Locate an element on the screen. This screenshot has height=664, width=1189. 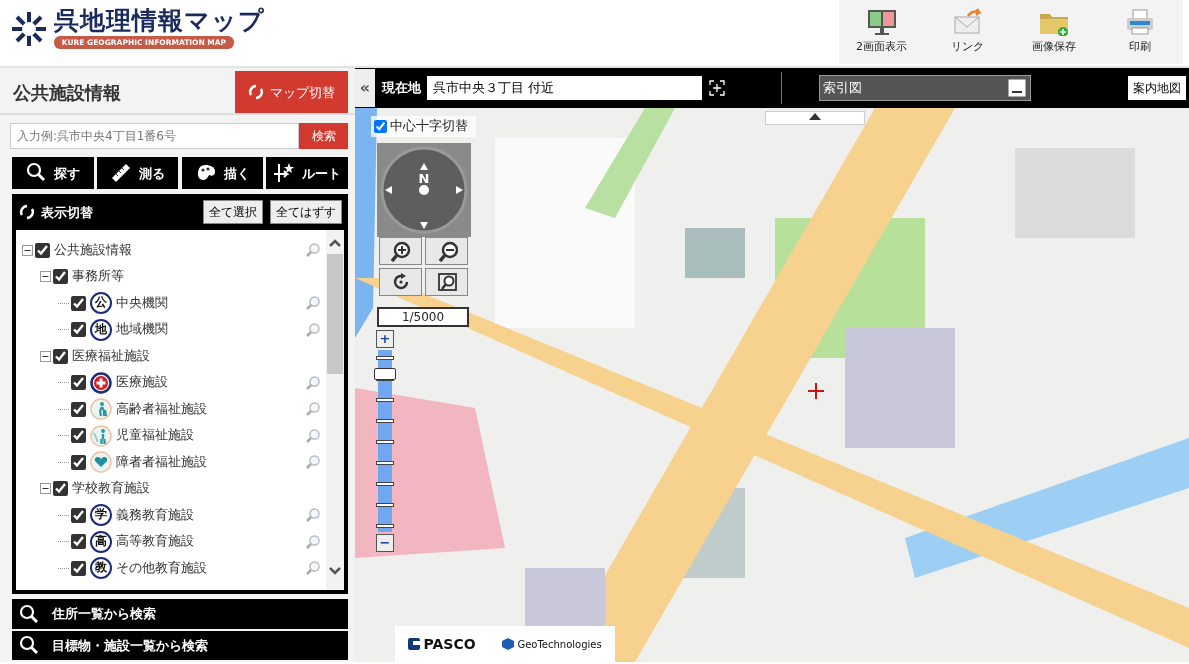
center-crosshair-icon is located at coordinates (816, 391).